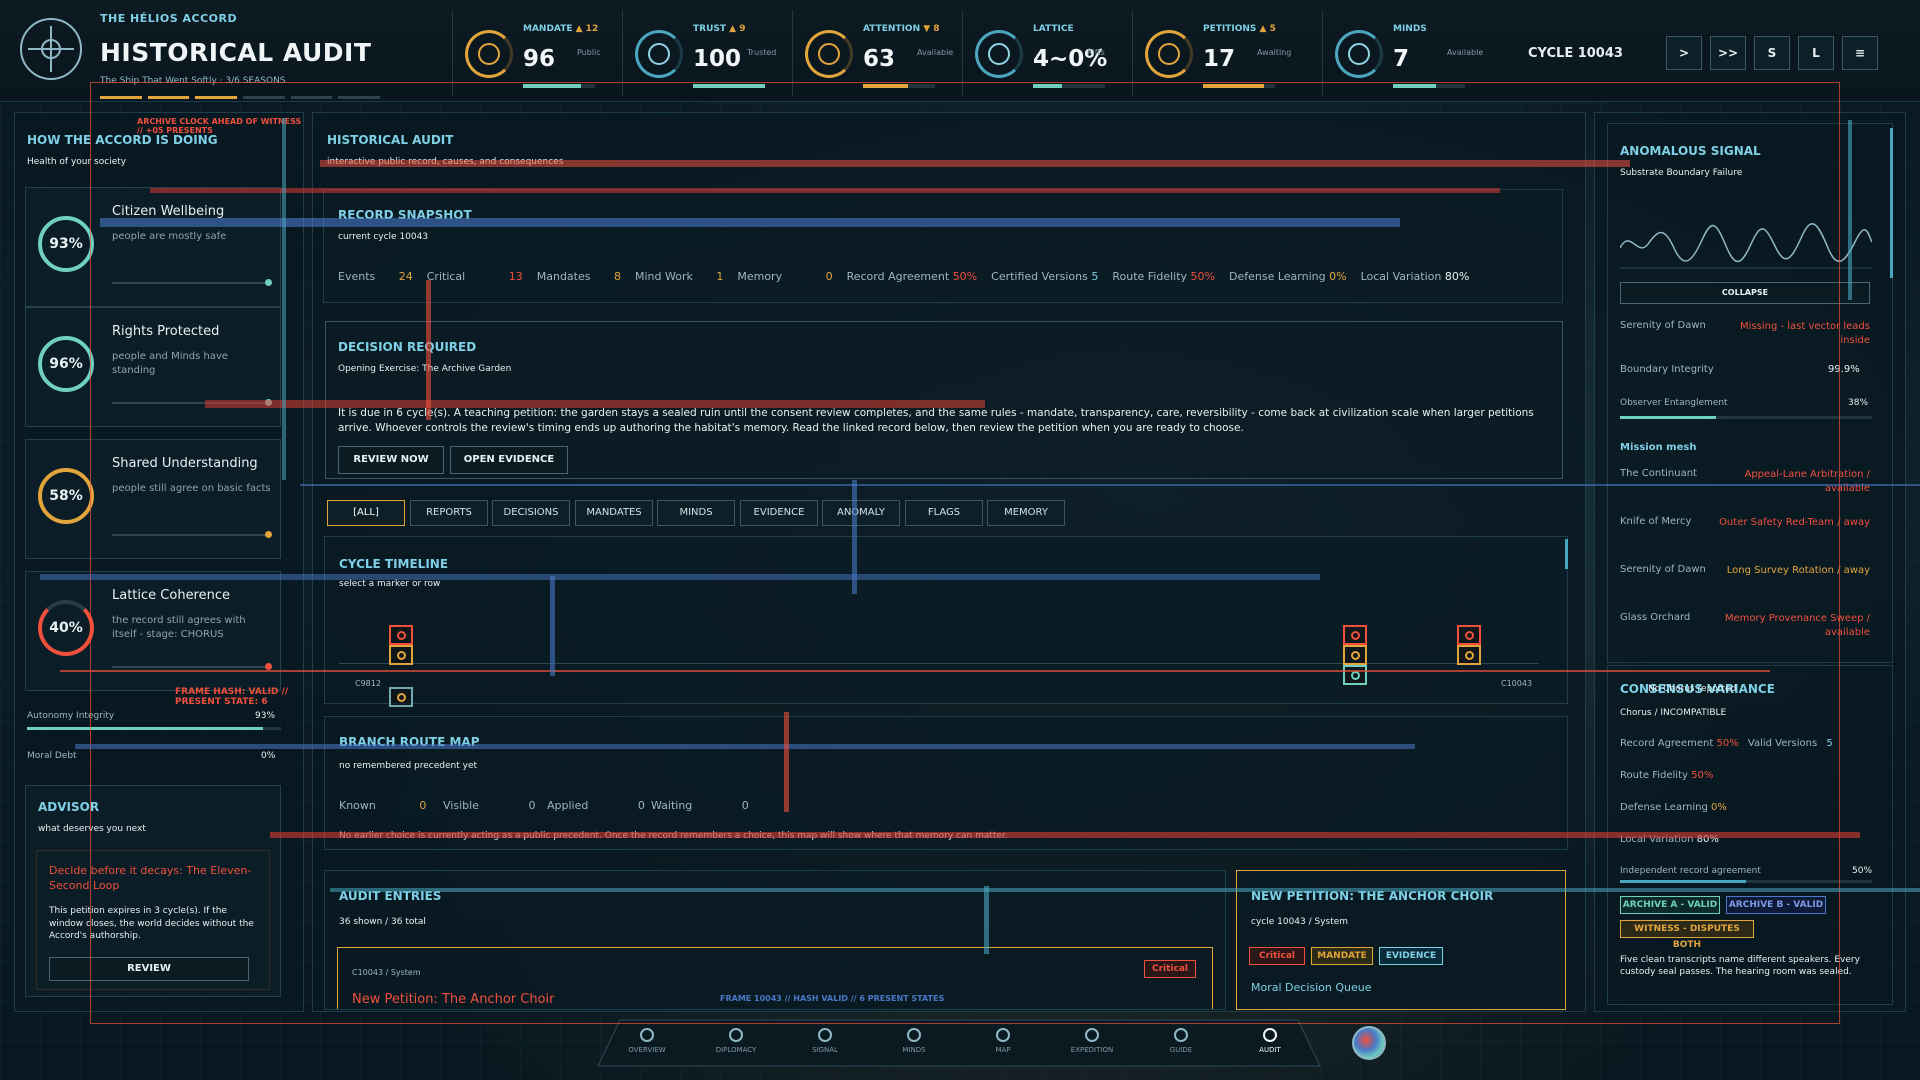  What do you see at coordinates (390, 140) in the screenshot?
I see `main-title: HISTORICAL AUDIT` at bounding box center [390, 140].